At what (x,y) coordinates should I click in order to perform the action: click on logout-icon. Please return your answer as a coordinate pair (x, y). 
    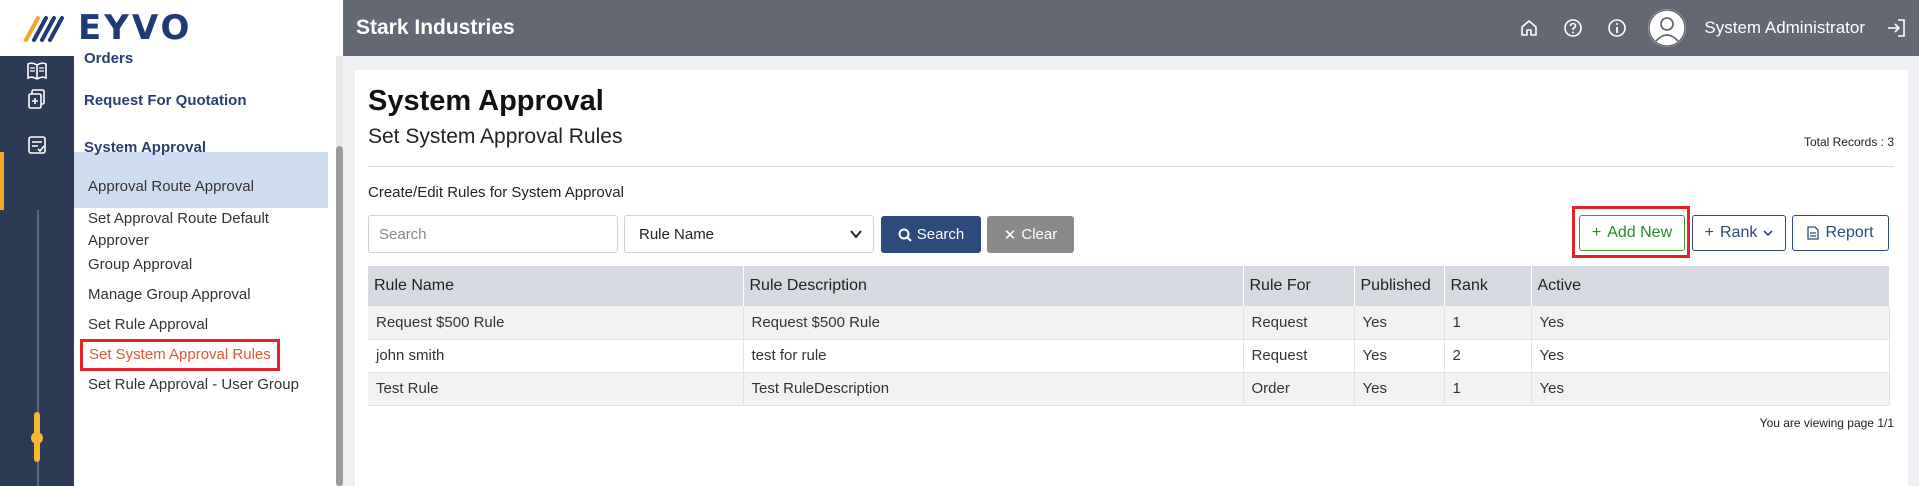
    Looking at the image, I should click on (1896, 28).